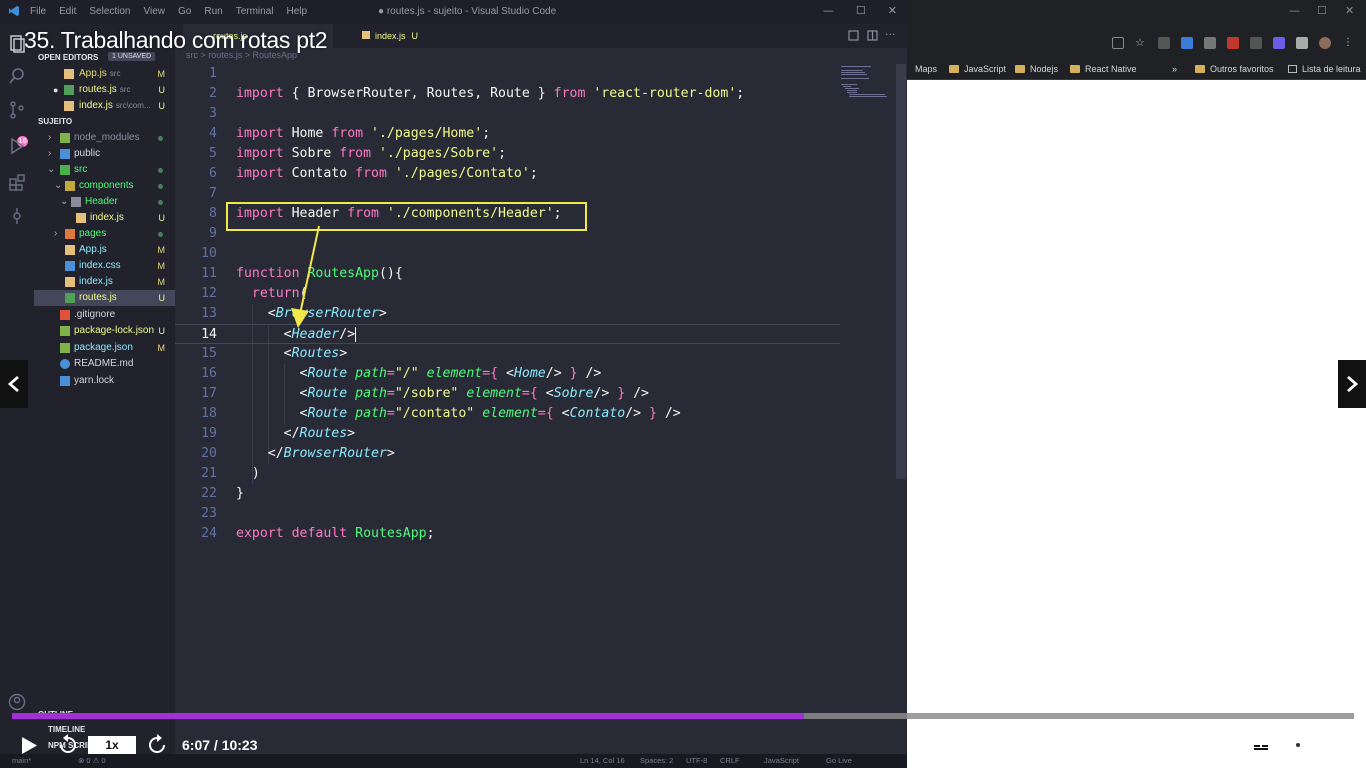  What do you see at coordinates (17, 182) in the screenshot?
I see `extensions-icon` at bounding box center [17, 182].